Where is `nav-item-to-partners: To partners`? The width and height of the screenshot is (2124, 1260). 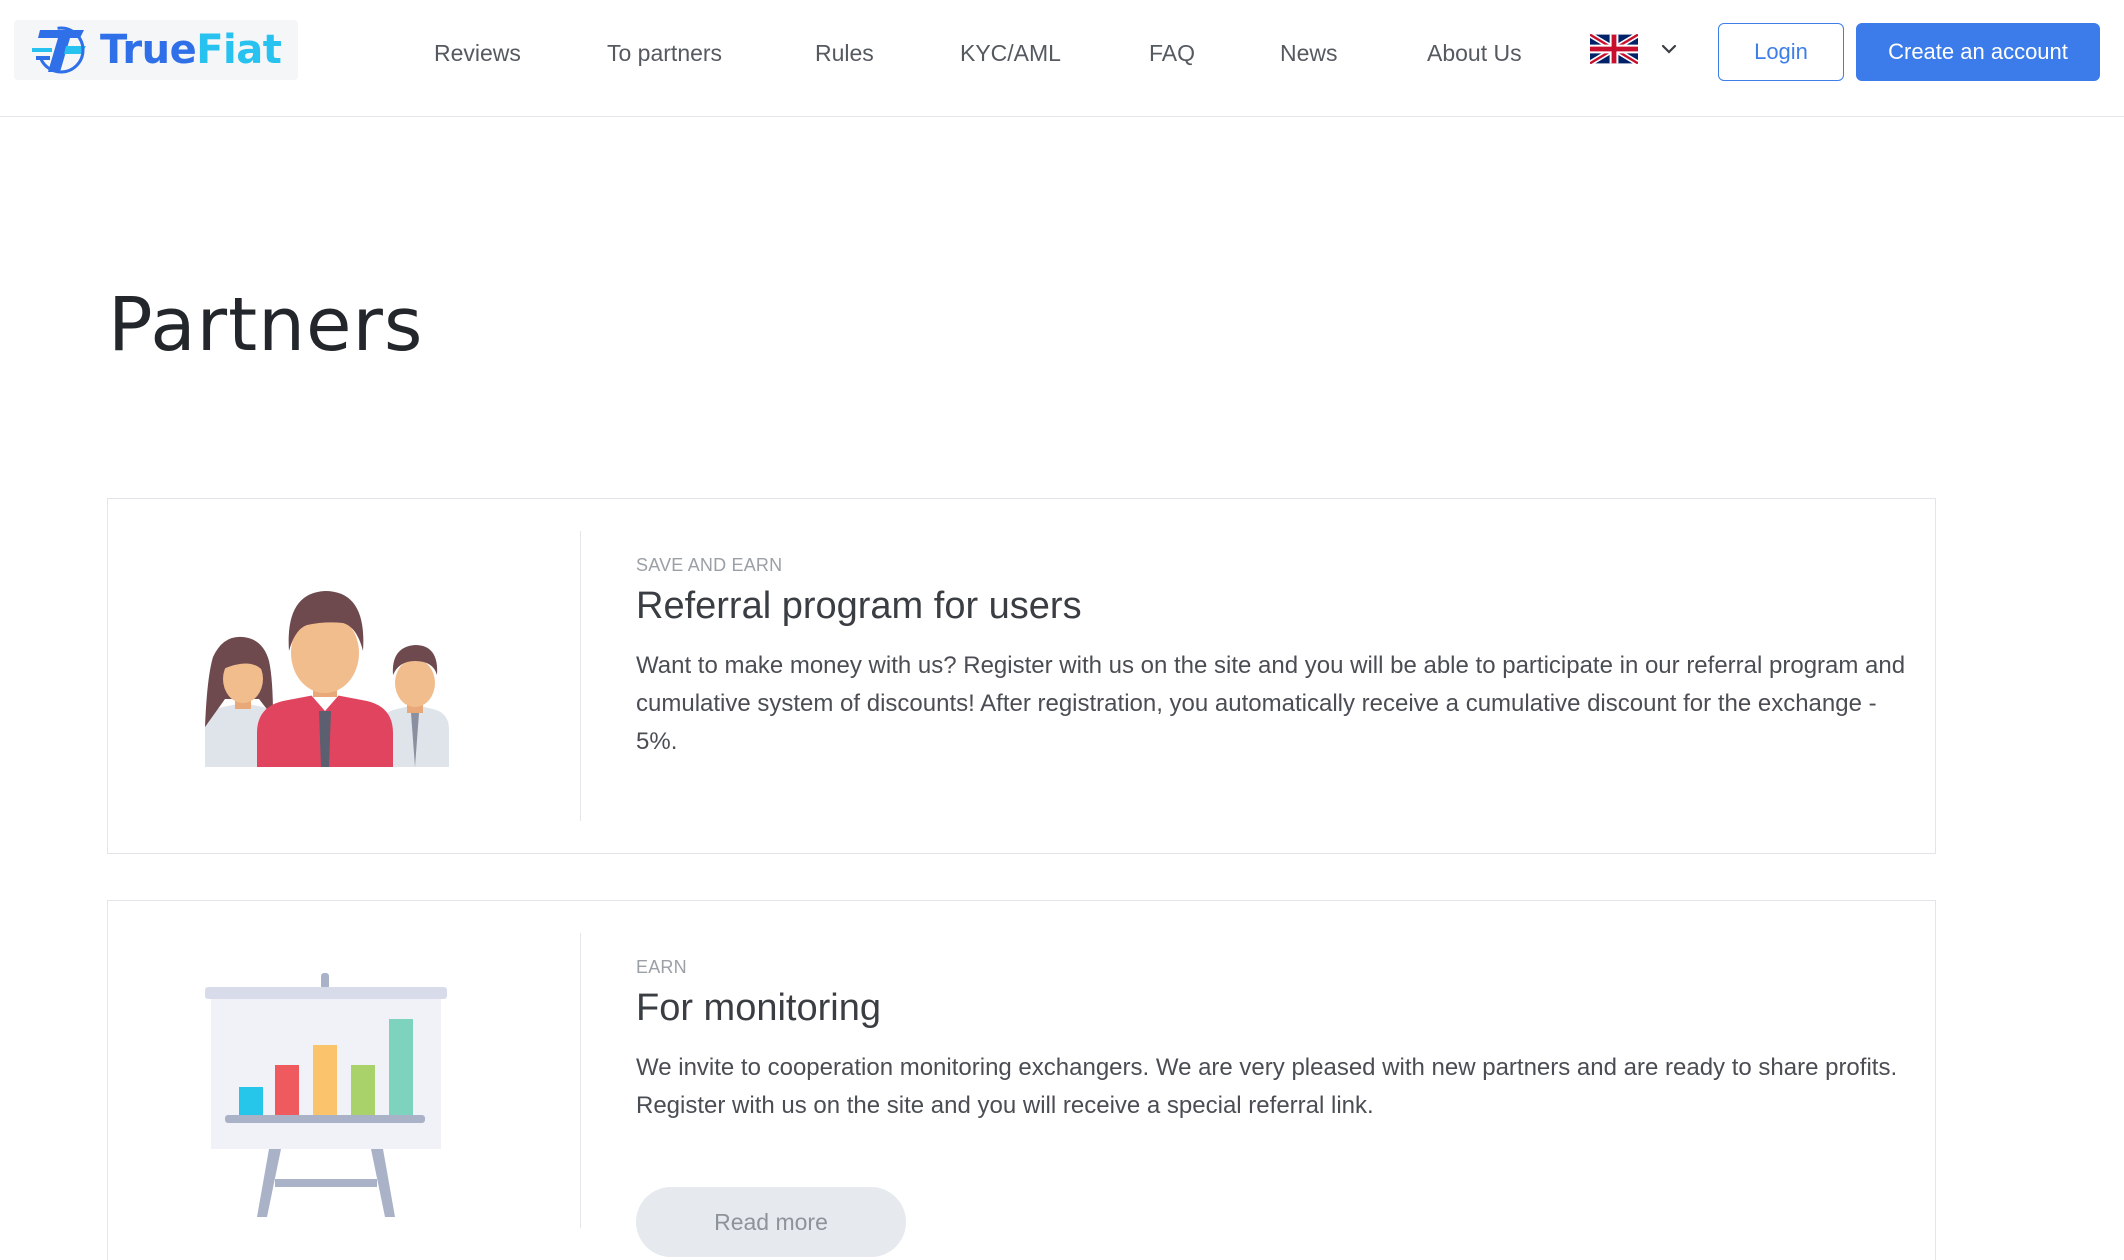
nav-item-to-partners: To partners is located at coordinates (664, 53).